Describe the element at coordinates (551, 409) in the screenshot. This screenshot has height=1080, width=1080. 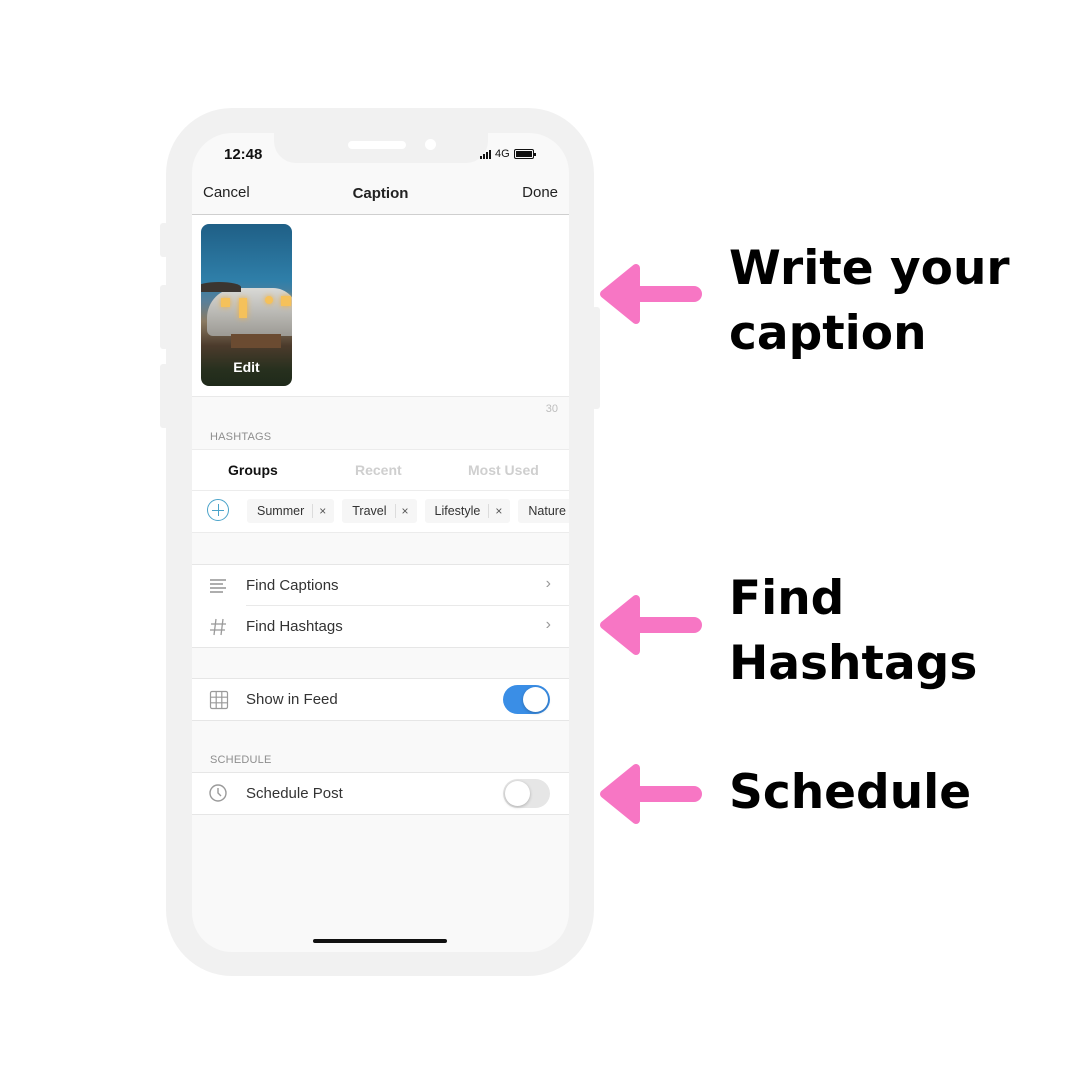
I see `character-count: 30` at that location.